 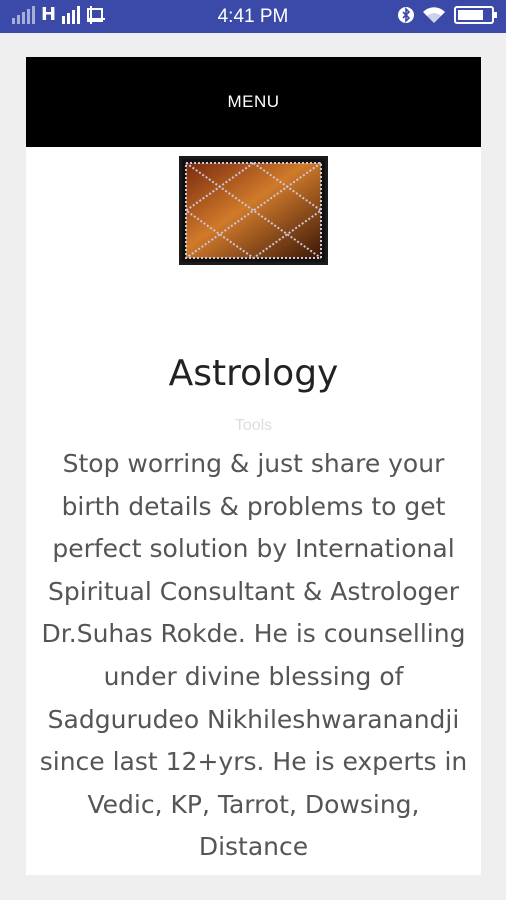 I want to click on page-title: Astrology, so click(x=253, y=373).